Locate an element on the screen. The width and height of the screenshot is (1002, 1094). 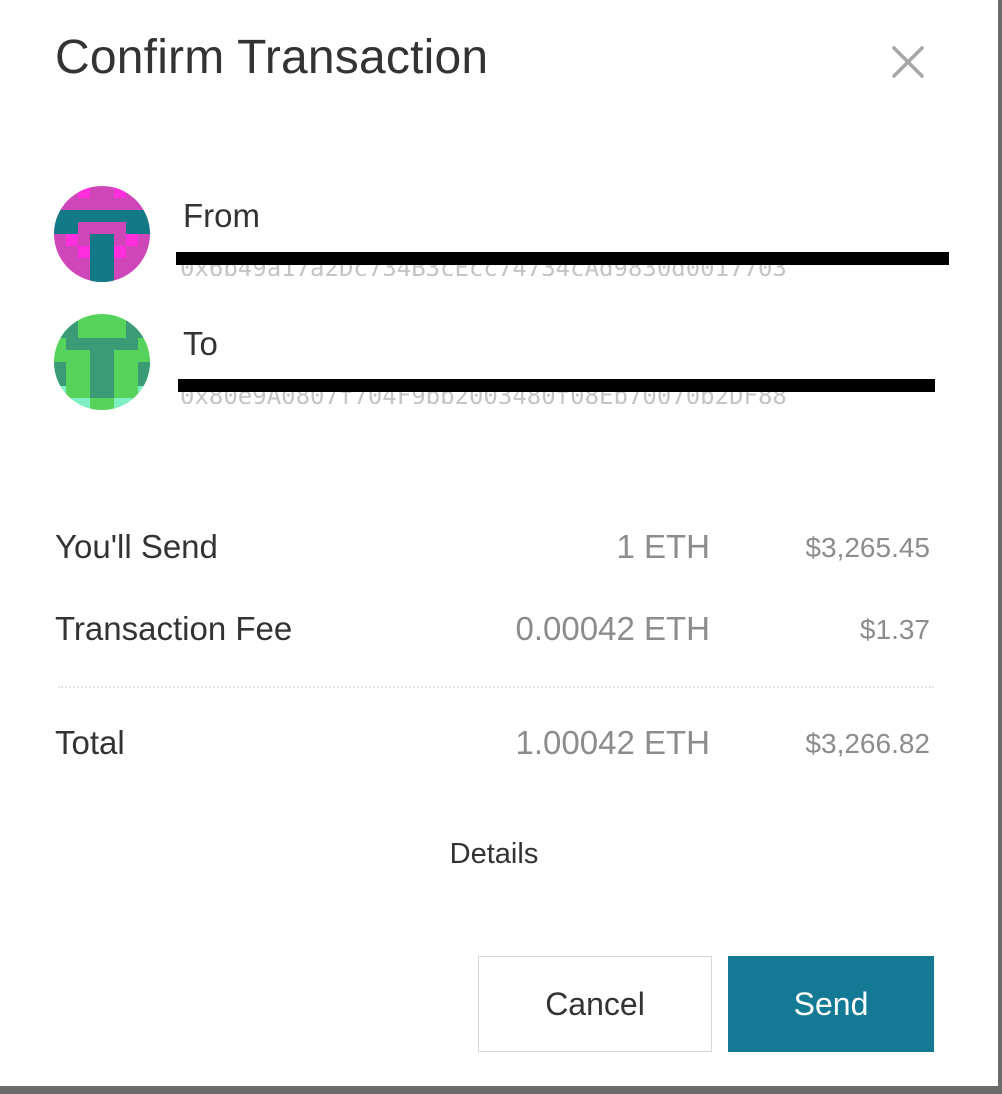
fee-usd: $1.37 is located at coordinates (894, 629).